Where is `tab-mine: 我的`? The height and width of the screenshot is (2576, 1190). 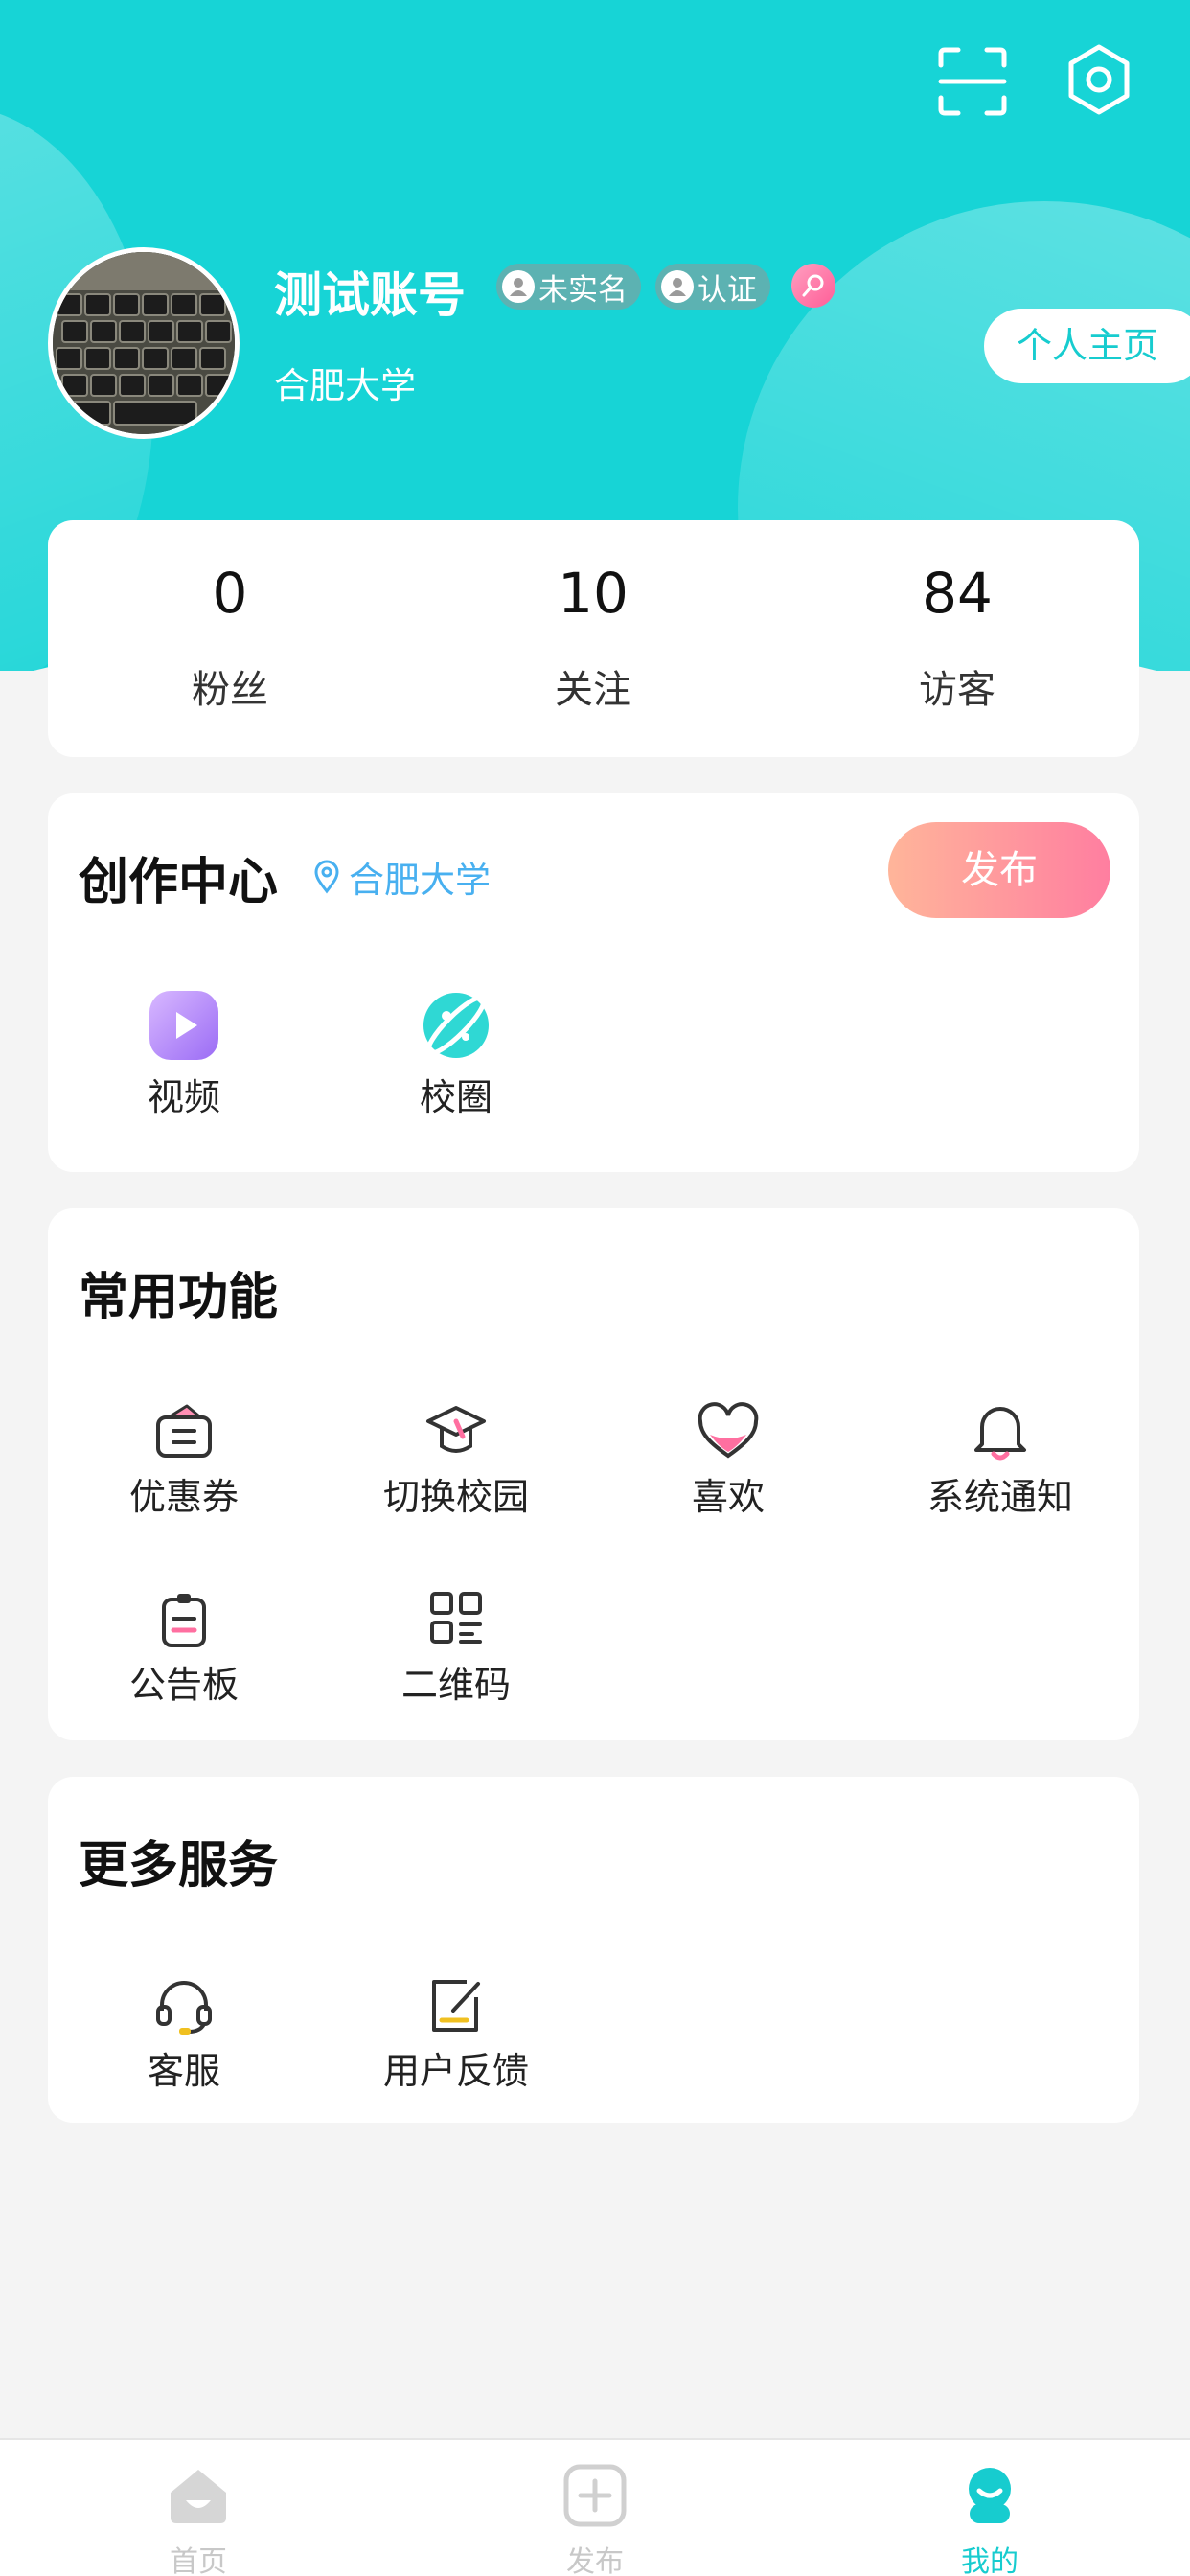 tab-mine: 我的 is located at coordinates (990, 2517).